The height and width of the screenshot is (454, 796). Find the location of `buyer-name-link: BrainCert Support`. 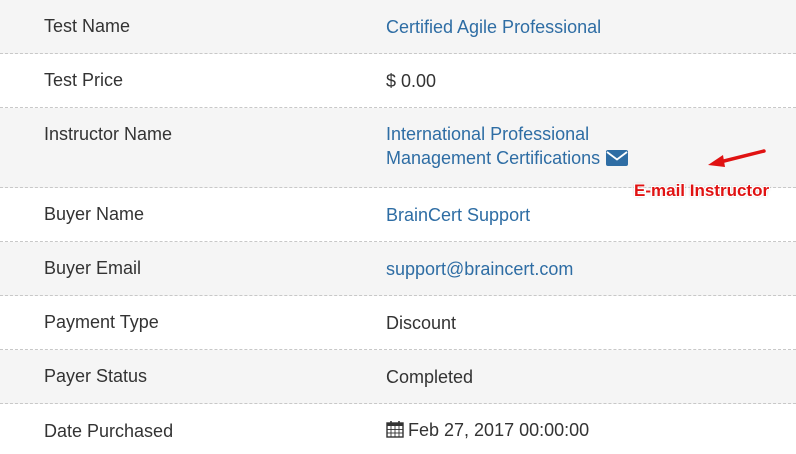

buyer-name-link: BrainCert Support is located at coordinates (591, 215).